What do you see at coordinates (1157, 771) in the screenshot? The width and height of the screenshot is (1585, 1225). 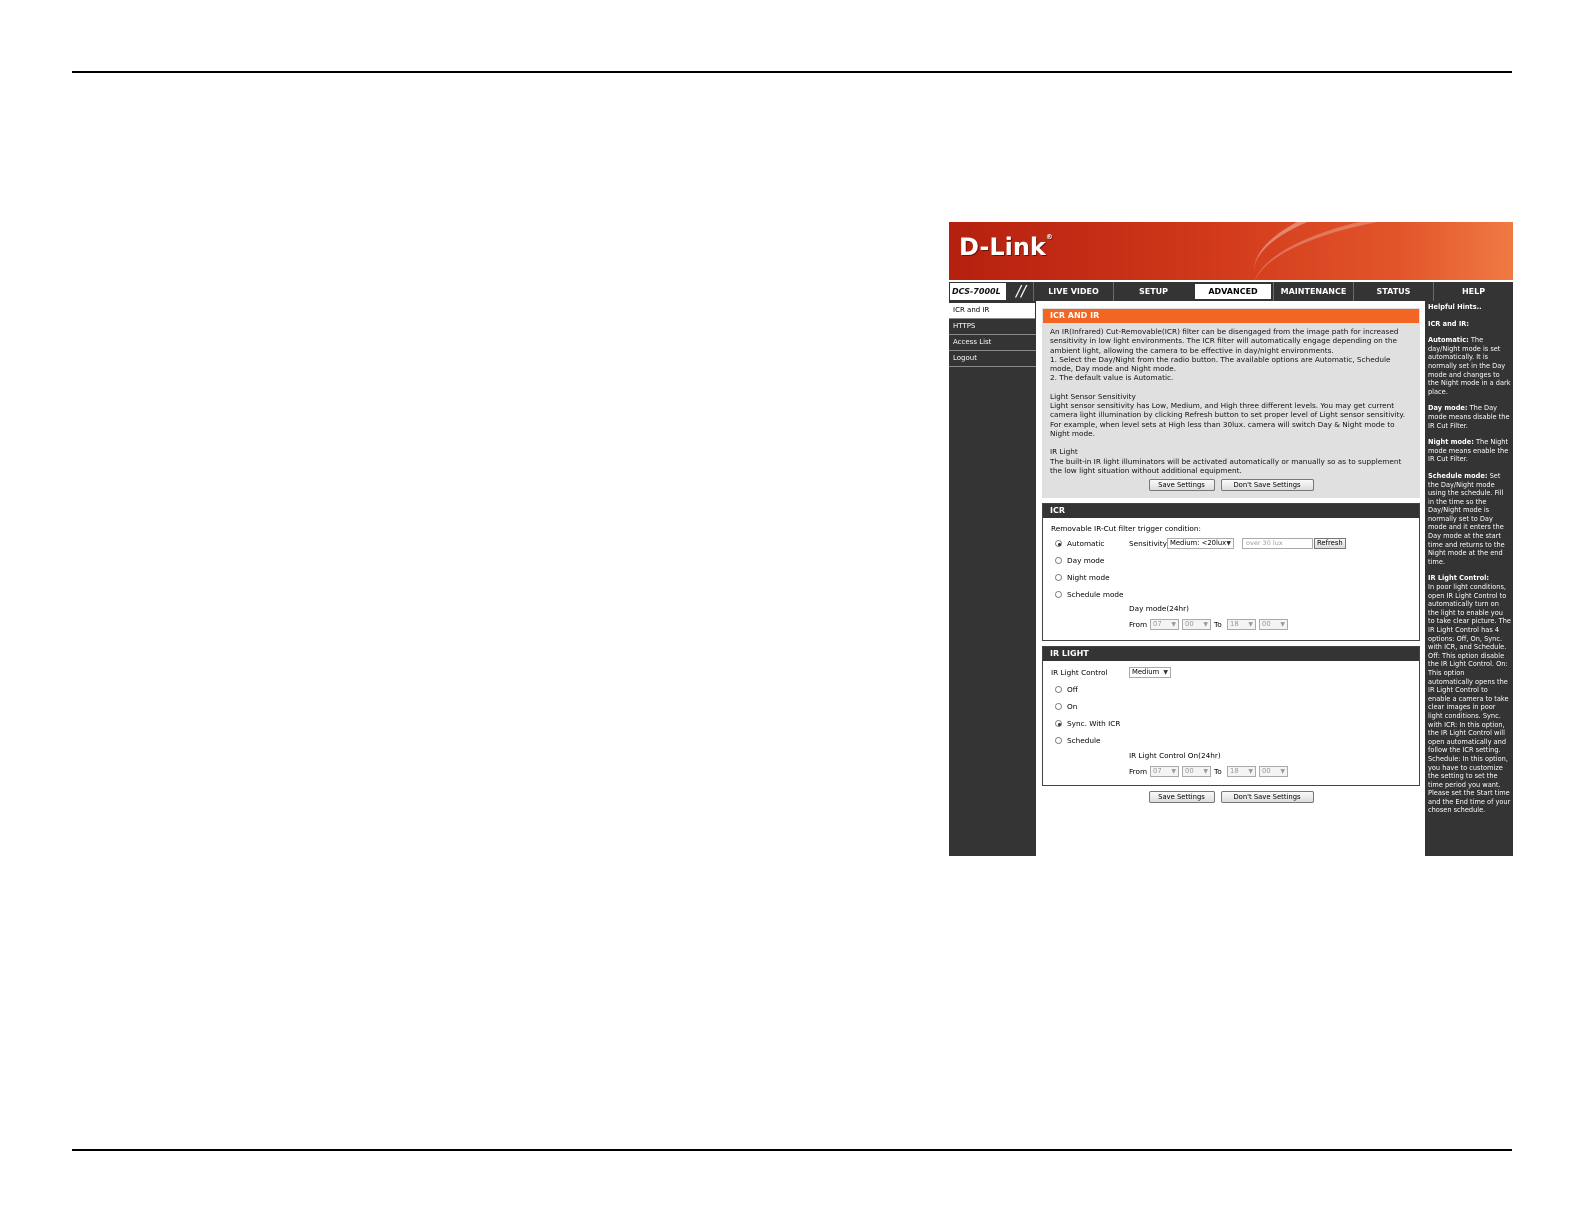 I see `ir-from-hour-value: 07` at bounding box center [1157, 771].